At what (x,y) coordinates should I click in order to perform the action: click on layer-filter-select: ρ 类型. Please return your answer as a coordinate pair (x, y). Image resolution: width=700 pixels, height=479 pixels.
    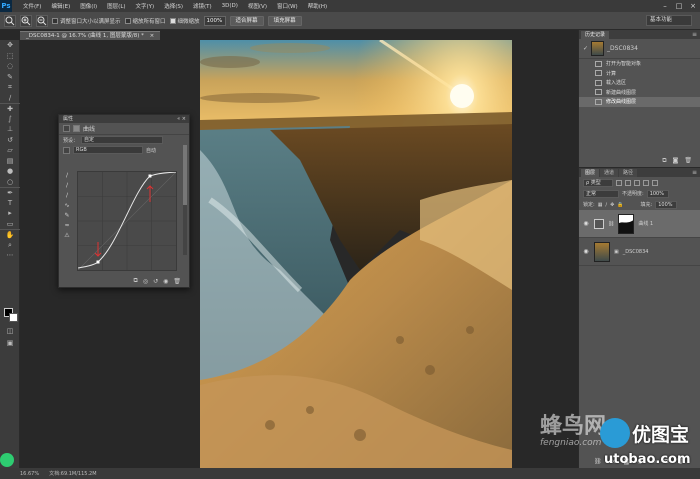
    Looking at the image, I should click on (598, 182).